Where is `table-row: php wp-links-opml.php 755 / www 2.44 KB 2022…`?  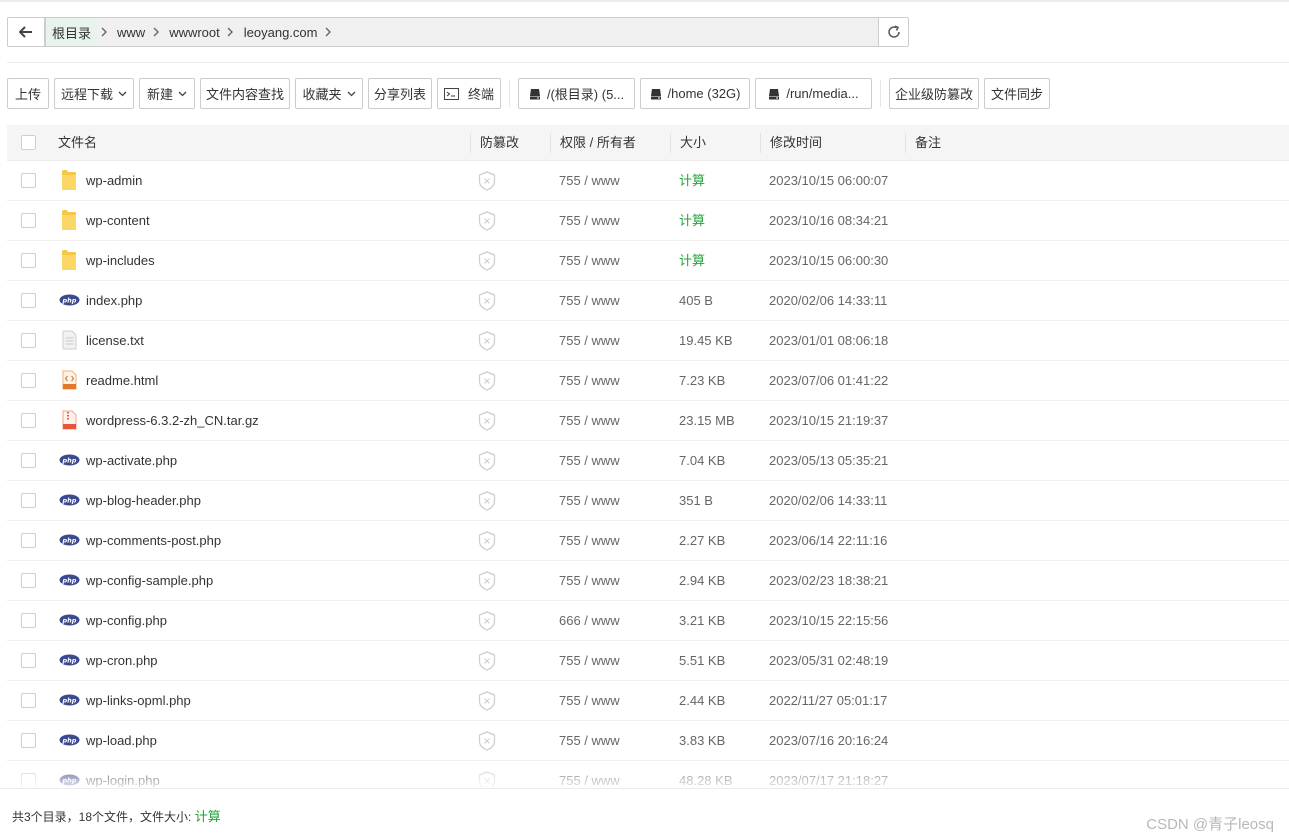
table-row: php wp-links-opml.php 755 / www 2.44 KB 2022… is located at coordinates (648, 701).